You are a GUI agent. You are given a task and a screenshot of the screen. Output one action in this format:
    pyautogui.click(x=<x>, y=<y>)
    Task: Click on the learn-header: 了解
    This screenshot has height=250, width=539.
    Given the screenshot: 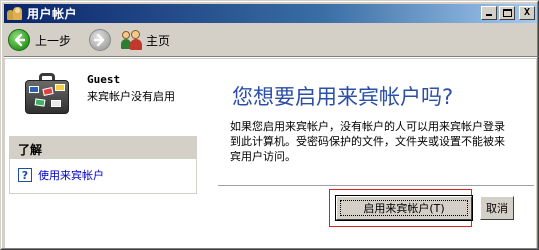 What is the action you would take?
    pyautogui.click(x=103, y=148)
    